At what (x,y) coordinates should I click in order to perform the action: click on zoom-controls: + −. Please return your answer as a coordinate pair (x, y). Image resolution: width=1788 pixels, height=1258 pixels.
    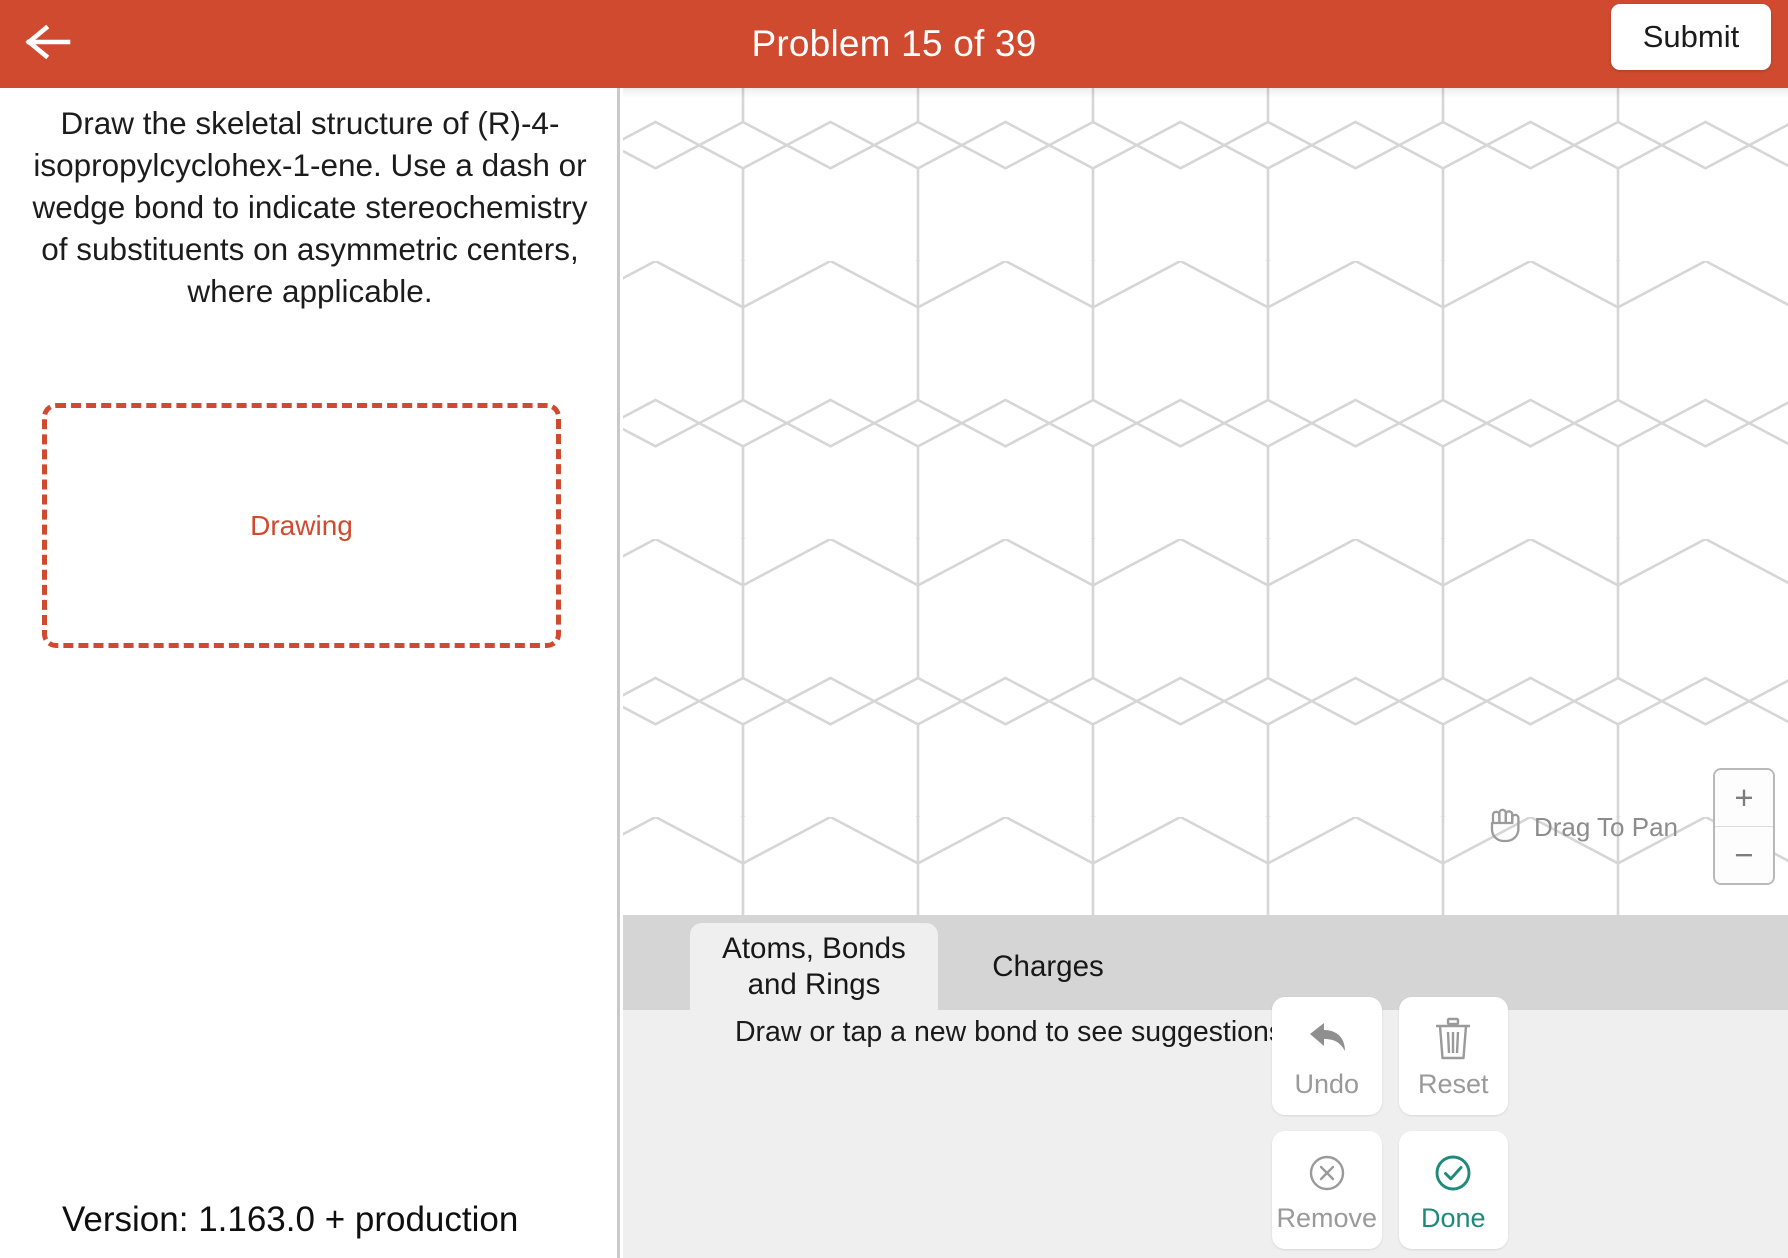
    Looking at the image, I should click on (1744, 826).